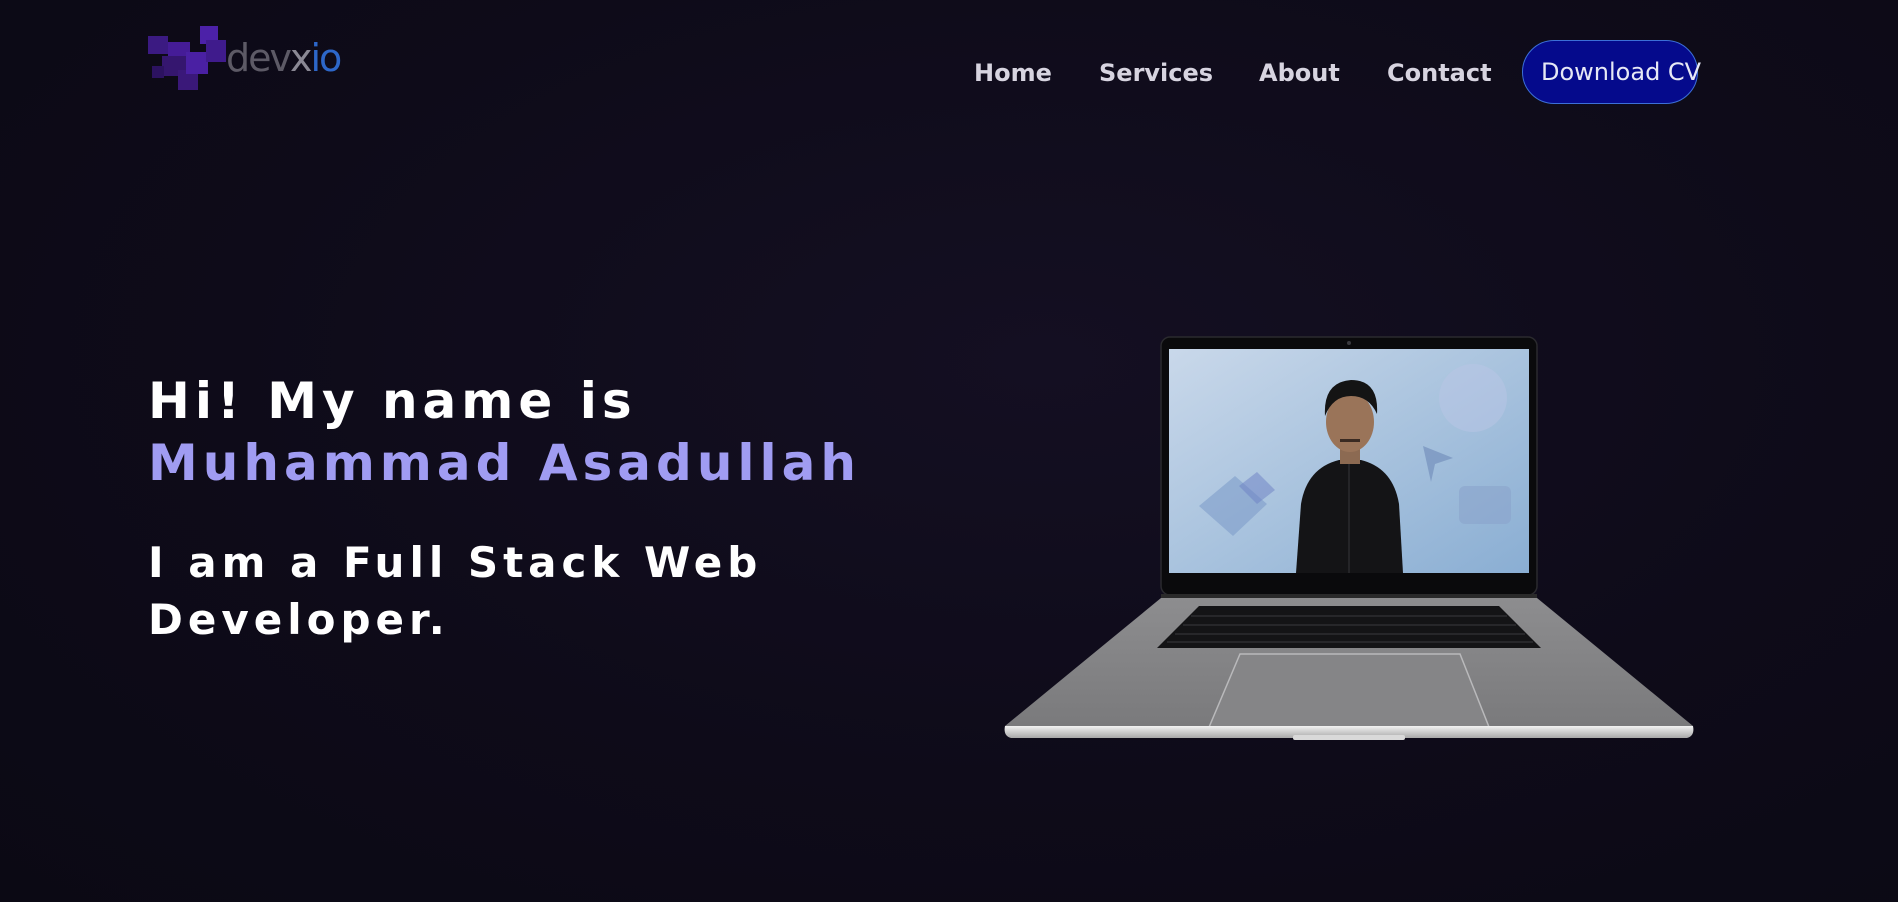  Describe the element at coordinates (505, 463) in the screenshot. I see `hero-name: Muhammad Asadullah` at that location.